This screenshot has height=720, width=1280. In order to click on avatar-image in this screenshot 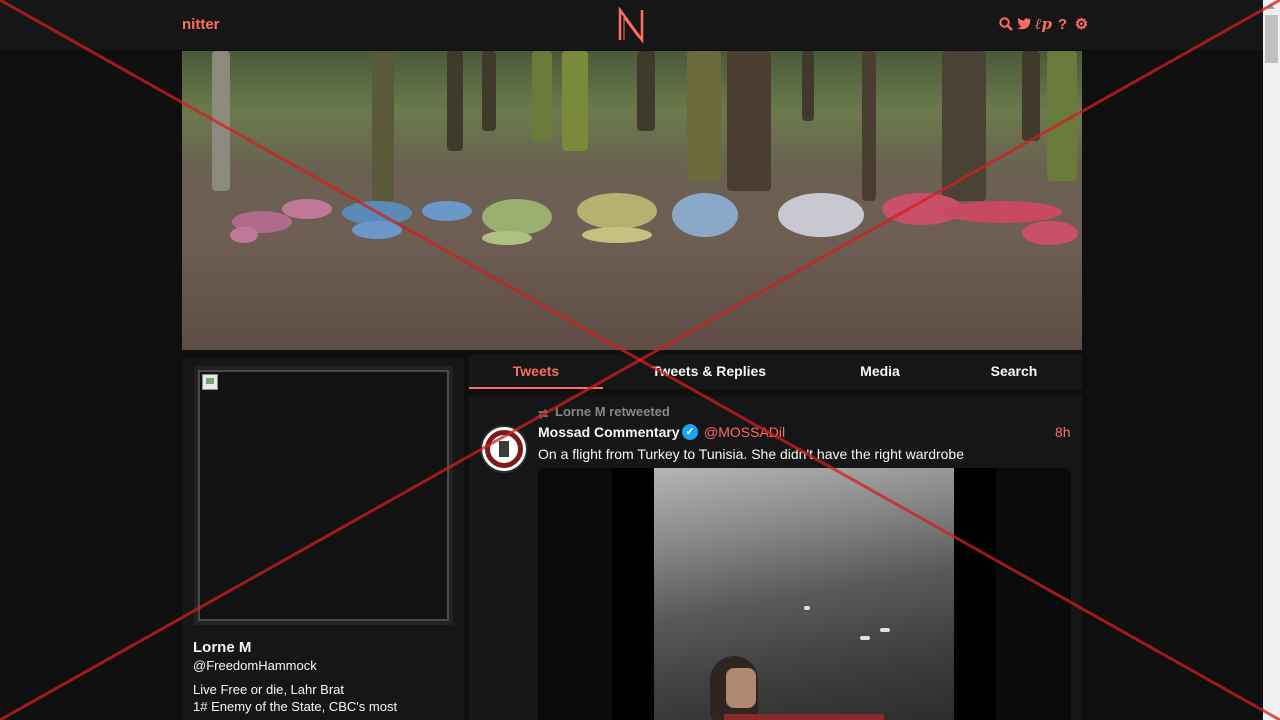, I will do `click(323, 495)`.